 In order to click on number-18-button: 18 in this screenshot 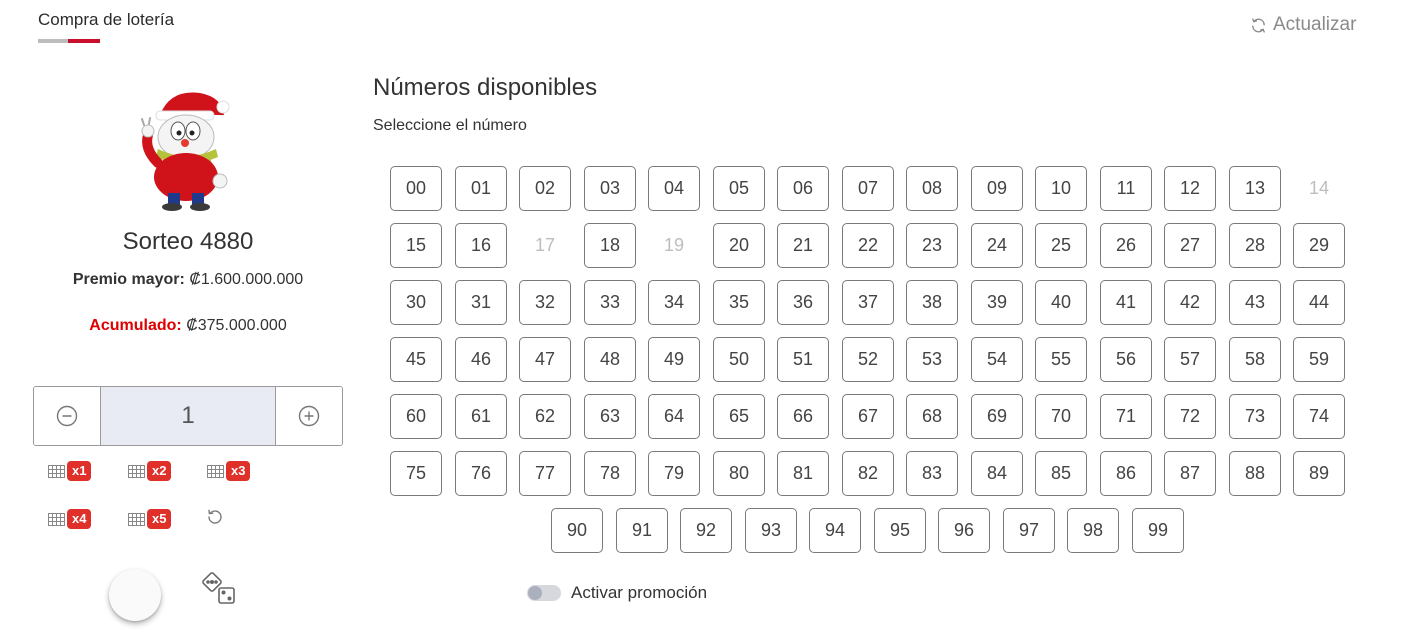, I will do `click(610, 245)`.